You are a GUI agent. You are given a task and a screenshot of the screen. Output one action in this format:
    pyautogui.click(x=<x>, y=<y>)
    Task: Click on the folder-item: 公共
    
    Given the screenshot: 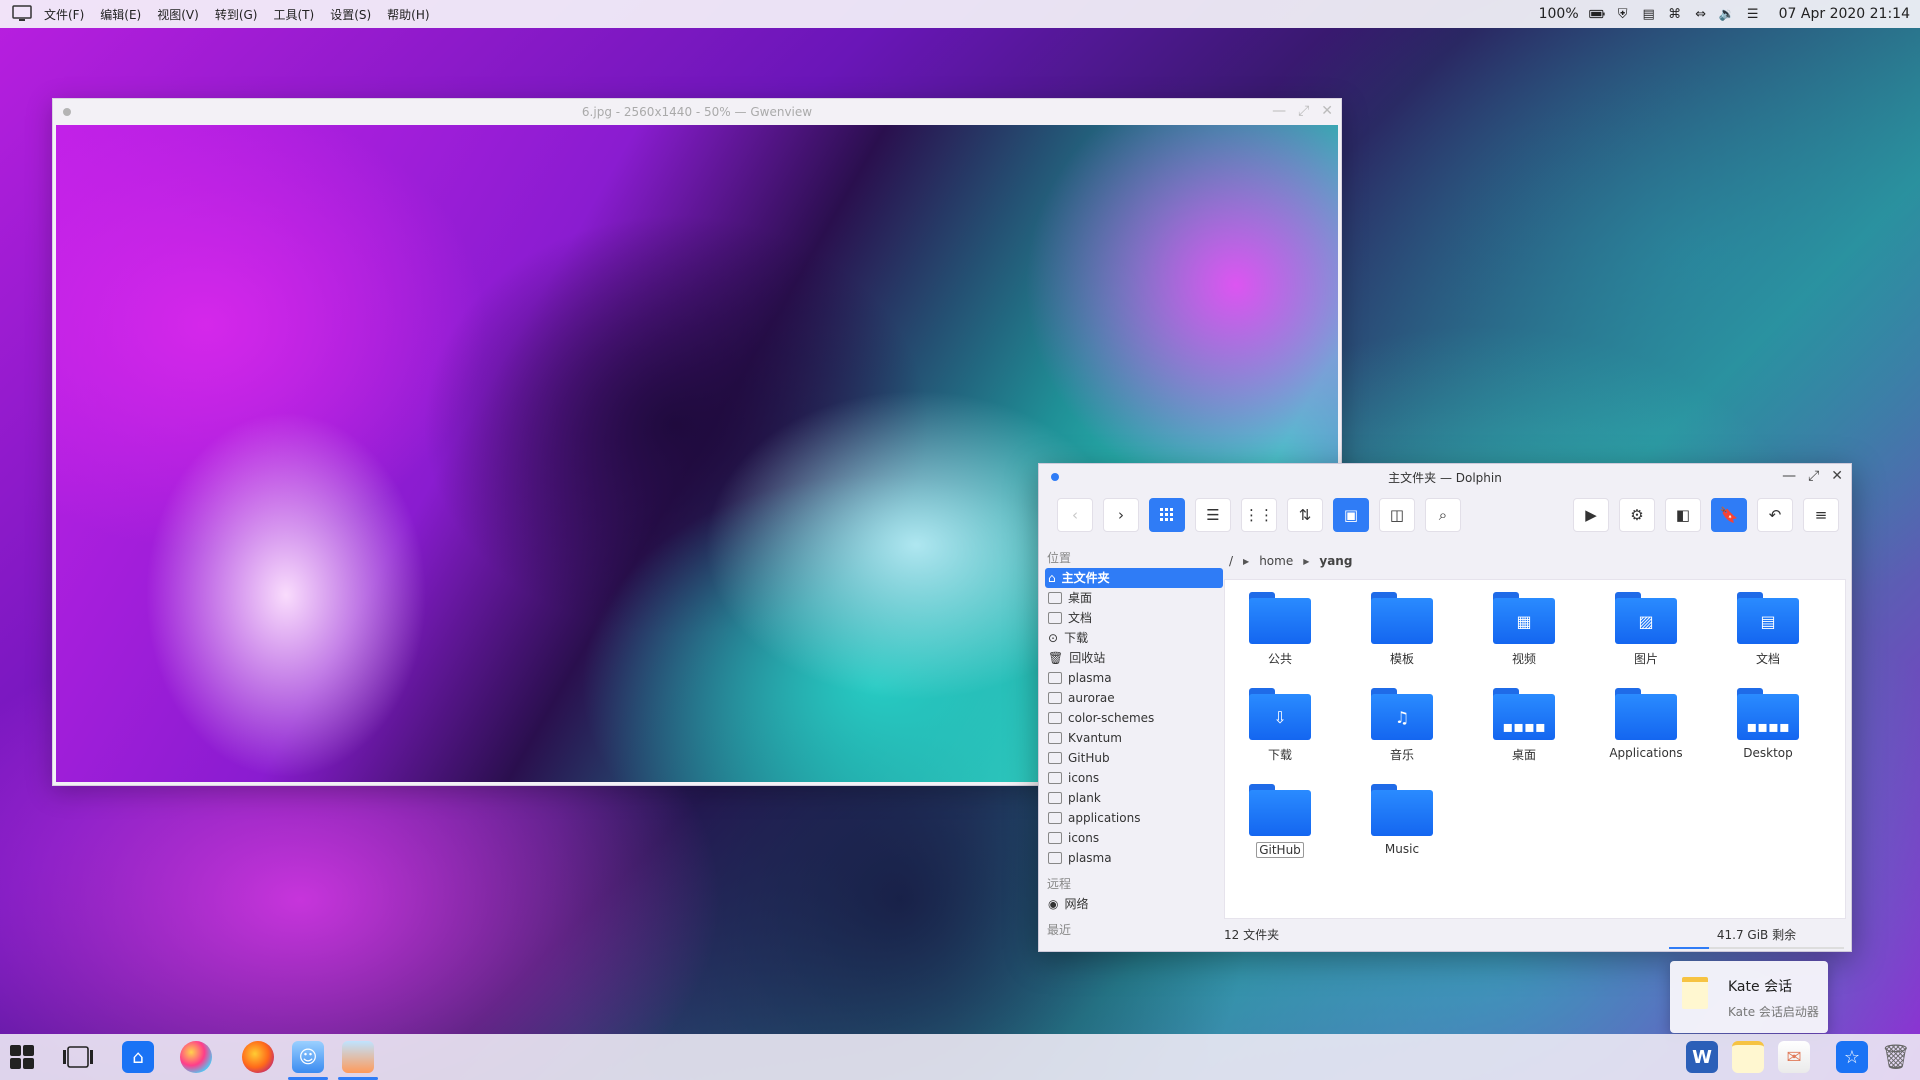 What is the action you would take?
    pyautogui.click(x=1280, y=627)
    